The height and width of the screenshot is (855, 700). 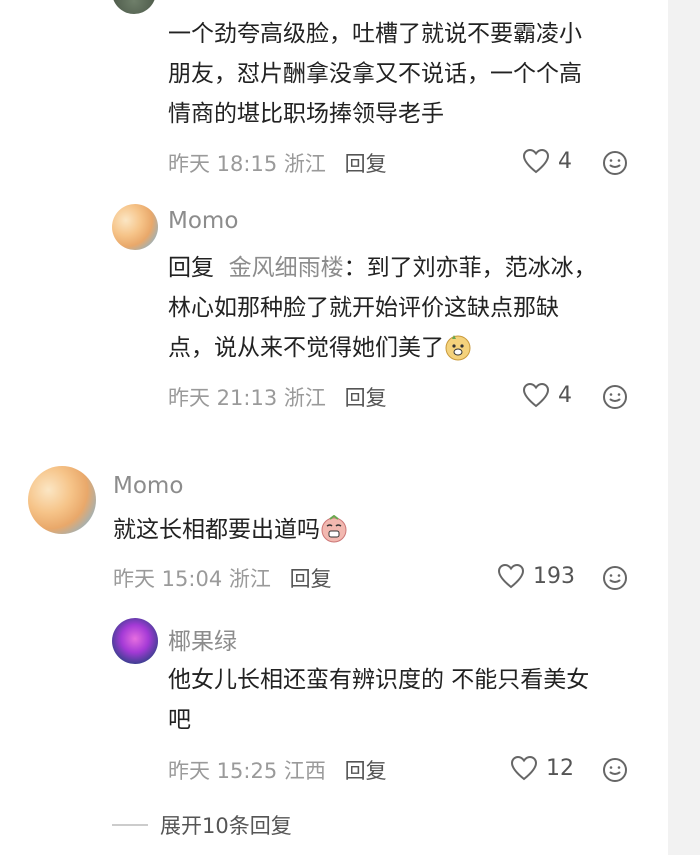 I want to click on expand-divider, so click(x=130, y=825).